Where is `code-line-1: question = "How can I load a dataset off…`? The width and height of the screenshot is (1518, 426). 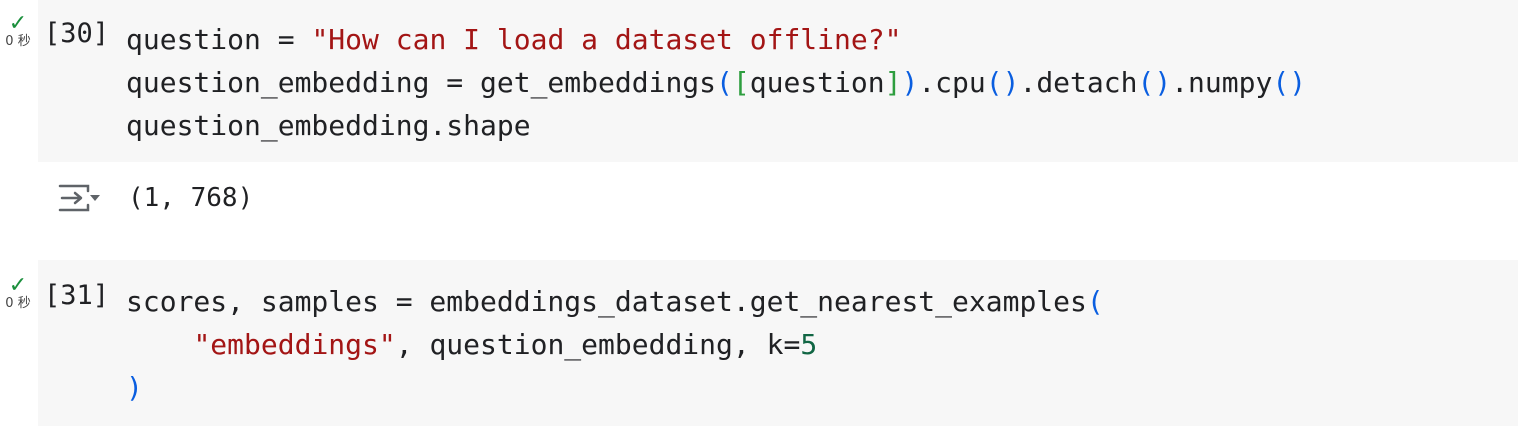
code-line-1: question = "How can I load a dataset off… is located at coordinates (514, 39).